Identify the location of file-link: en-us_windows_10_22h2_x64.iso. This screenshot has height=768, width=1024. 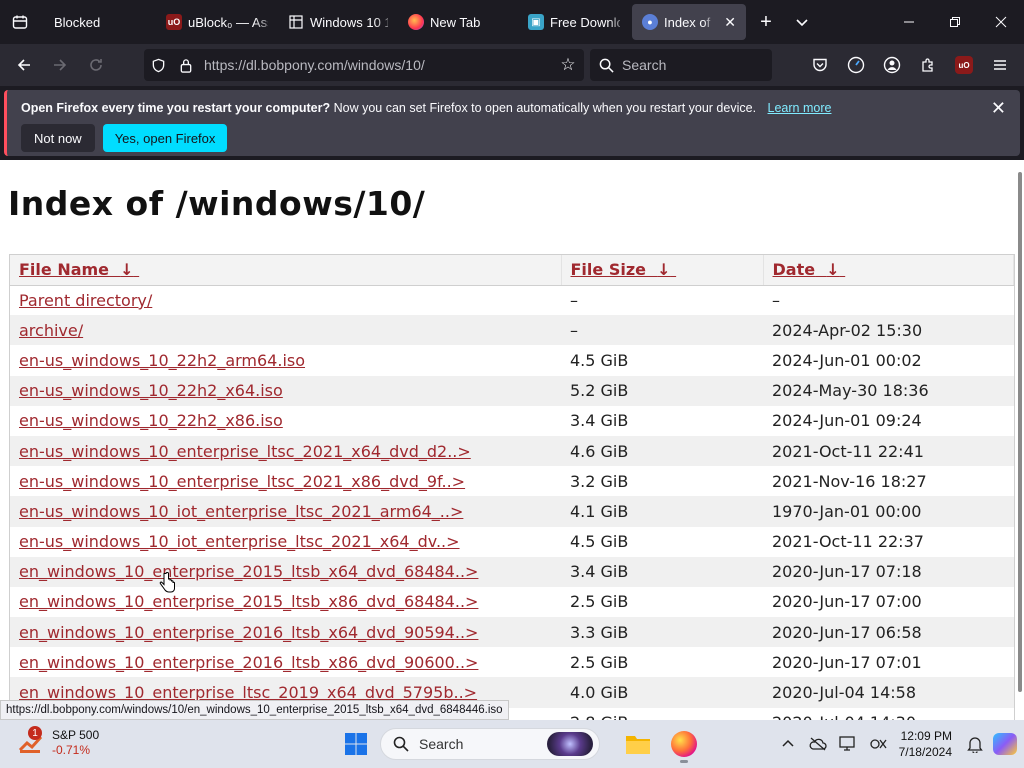
(151, 390).